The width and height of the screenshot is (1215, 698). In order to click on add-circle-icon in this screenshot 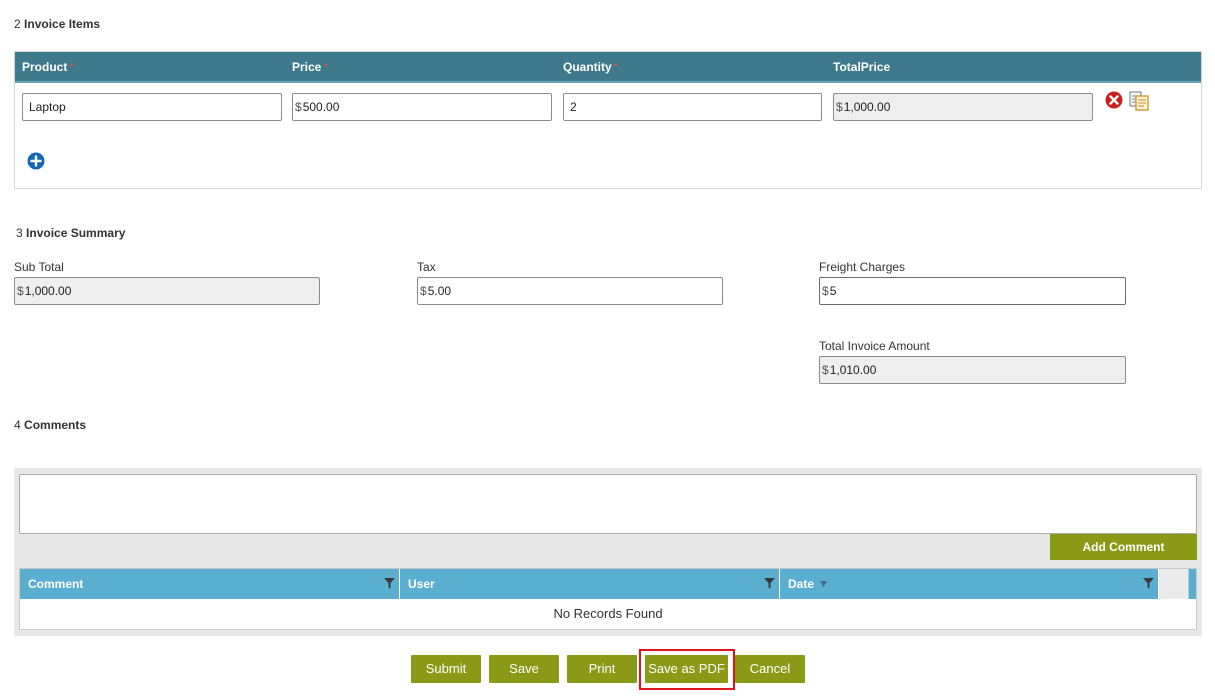, I will do `click(36, 161)`.